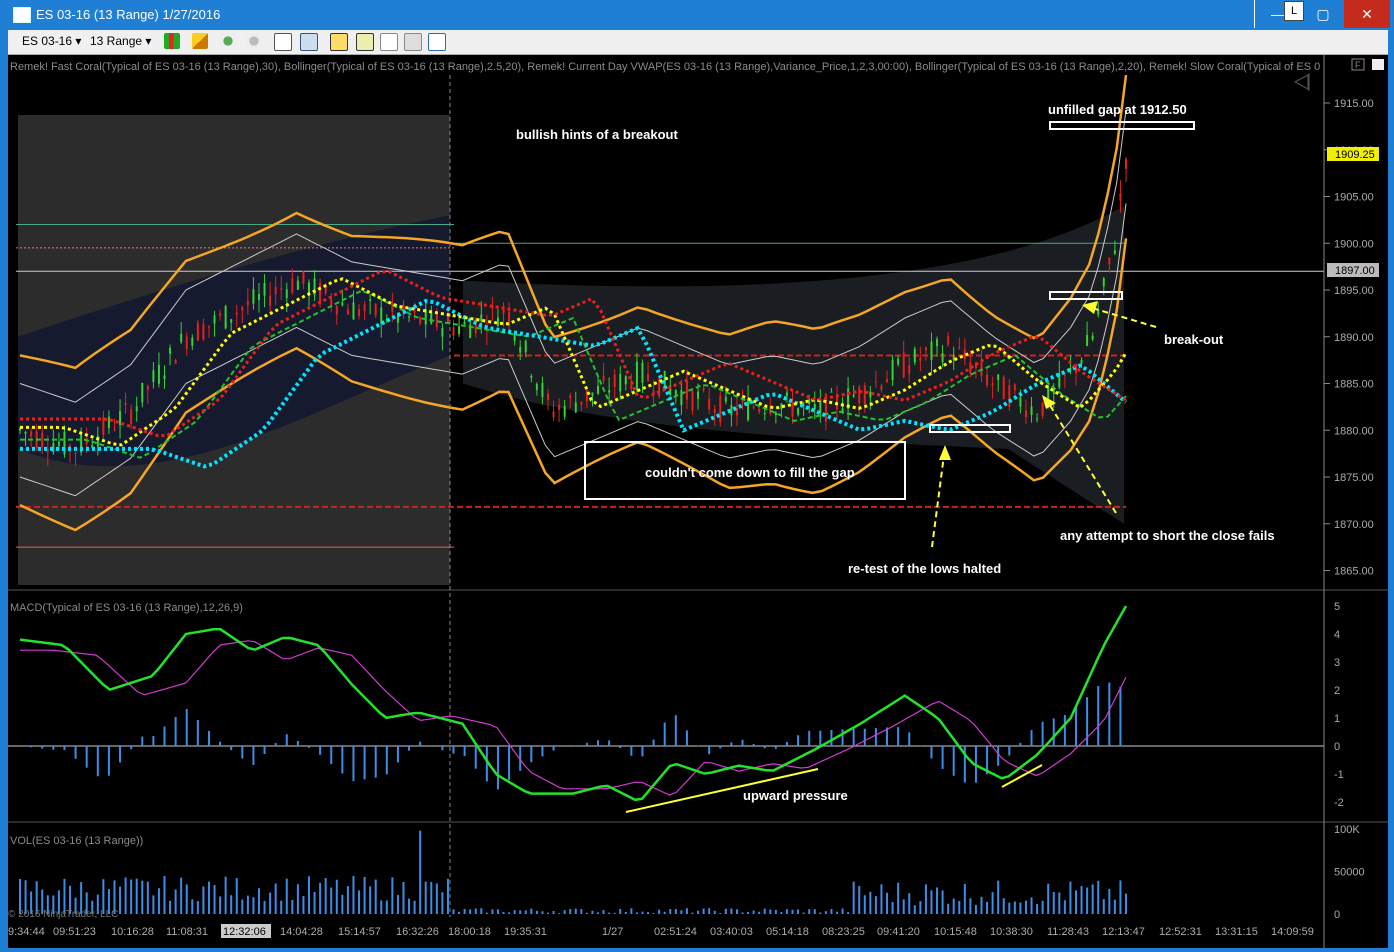  I want to click on macd-tick-label: 3, so click(1337, 663).